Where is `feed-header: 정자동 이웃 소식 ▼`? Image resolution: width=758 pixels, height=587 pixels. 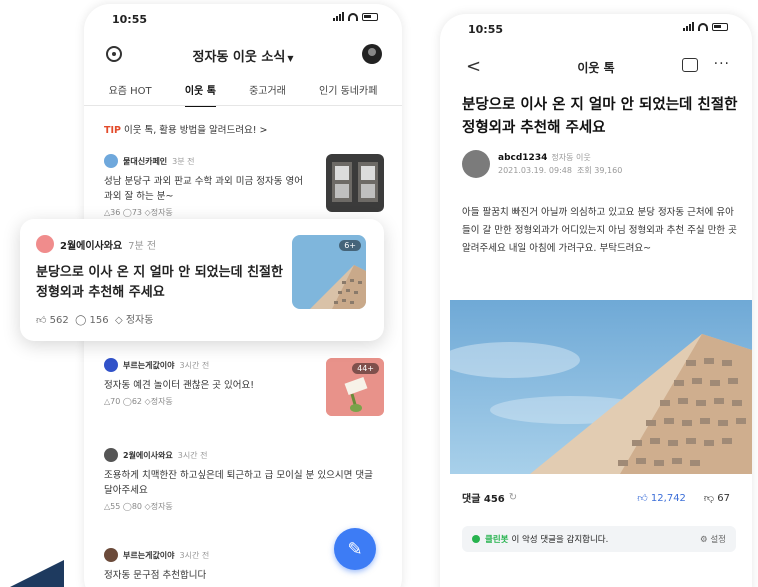 feed-header: 정자동 이웃 소식 ▼ is located at coordinates (243, 56).